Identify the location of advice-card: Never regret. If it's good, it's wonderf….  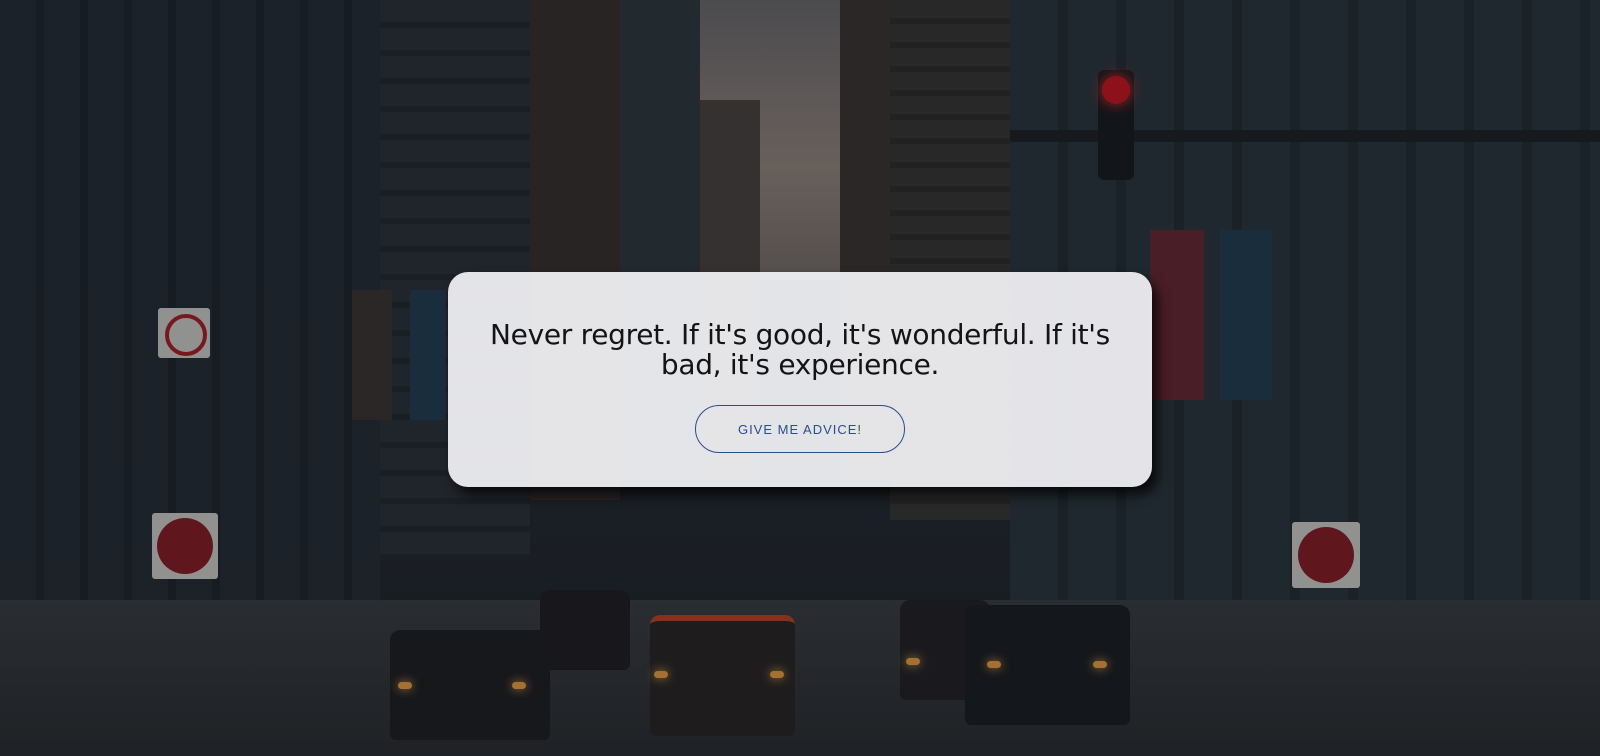
(800, 379).